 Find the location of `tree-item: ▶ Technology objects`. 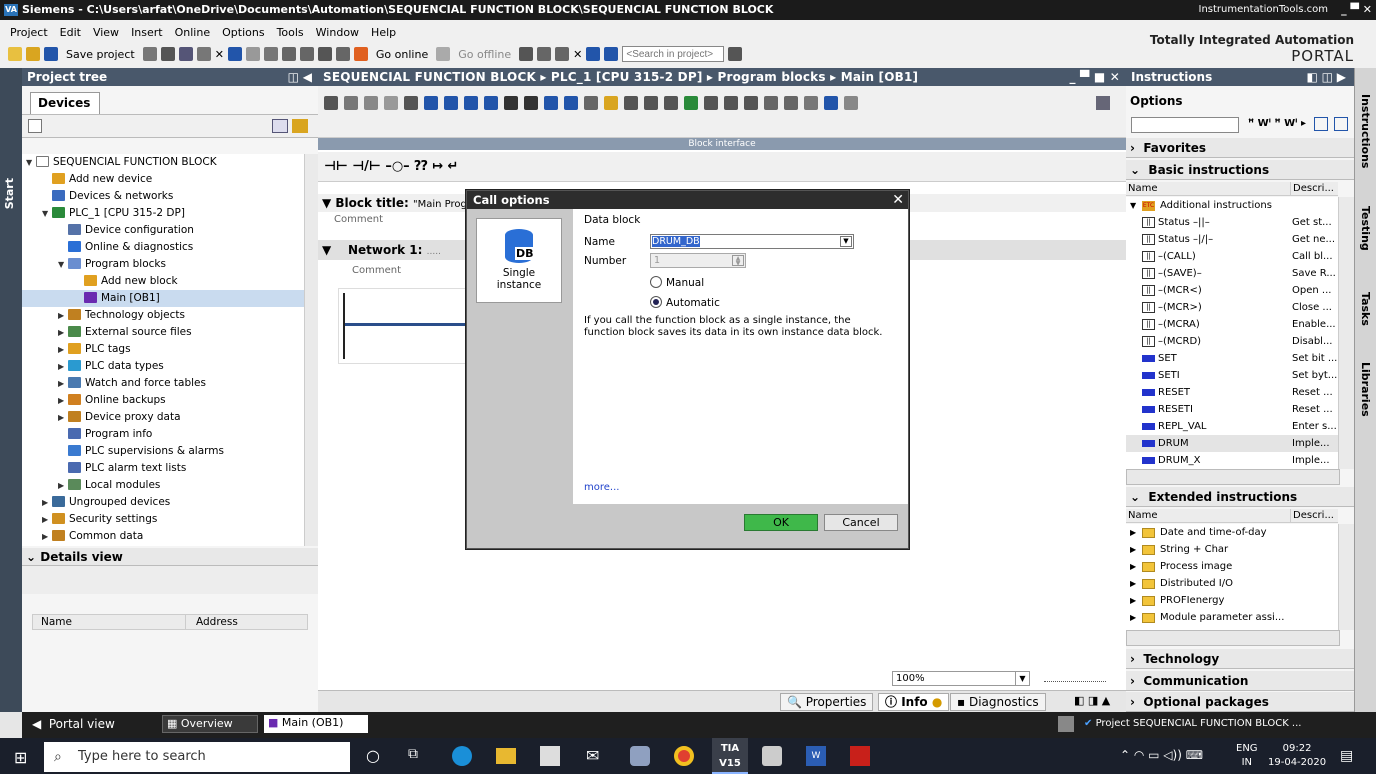

tree-item: ▶ Technology objects is located at coordinates (121, 315).